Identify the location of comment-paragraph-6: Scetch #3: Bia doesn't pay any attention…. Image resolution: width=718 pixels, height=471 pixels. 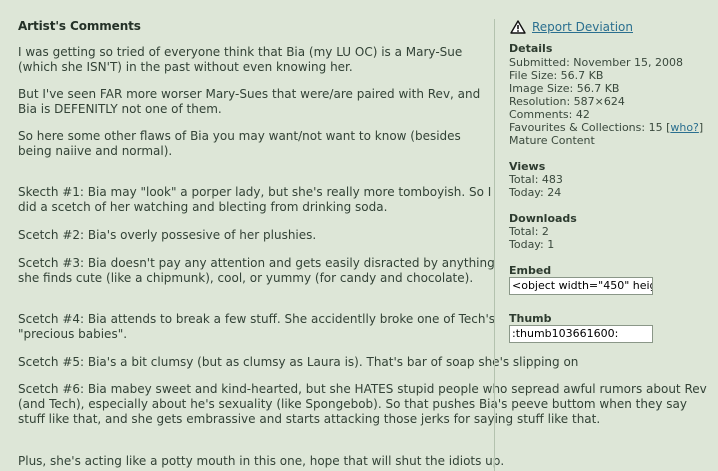
(256, 270).